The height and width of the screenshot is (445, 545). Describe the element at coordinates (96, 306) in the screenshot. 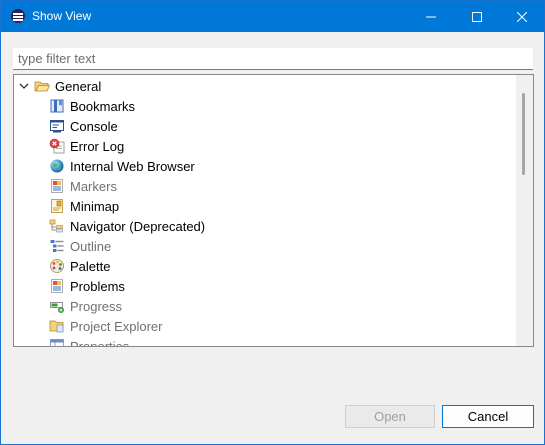

I see `view-item-label: Progress` at that location.